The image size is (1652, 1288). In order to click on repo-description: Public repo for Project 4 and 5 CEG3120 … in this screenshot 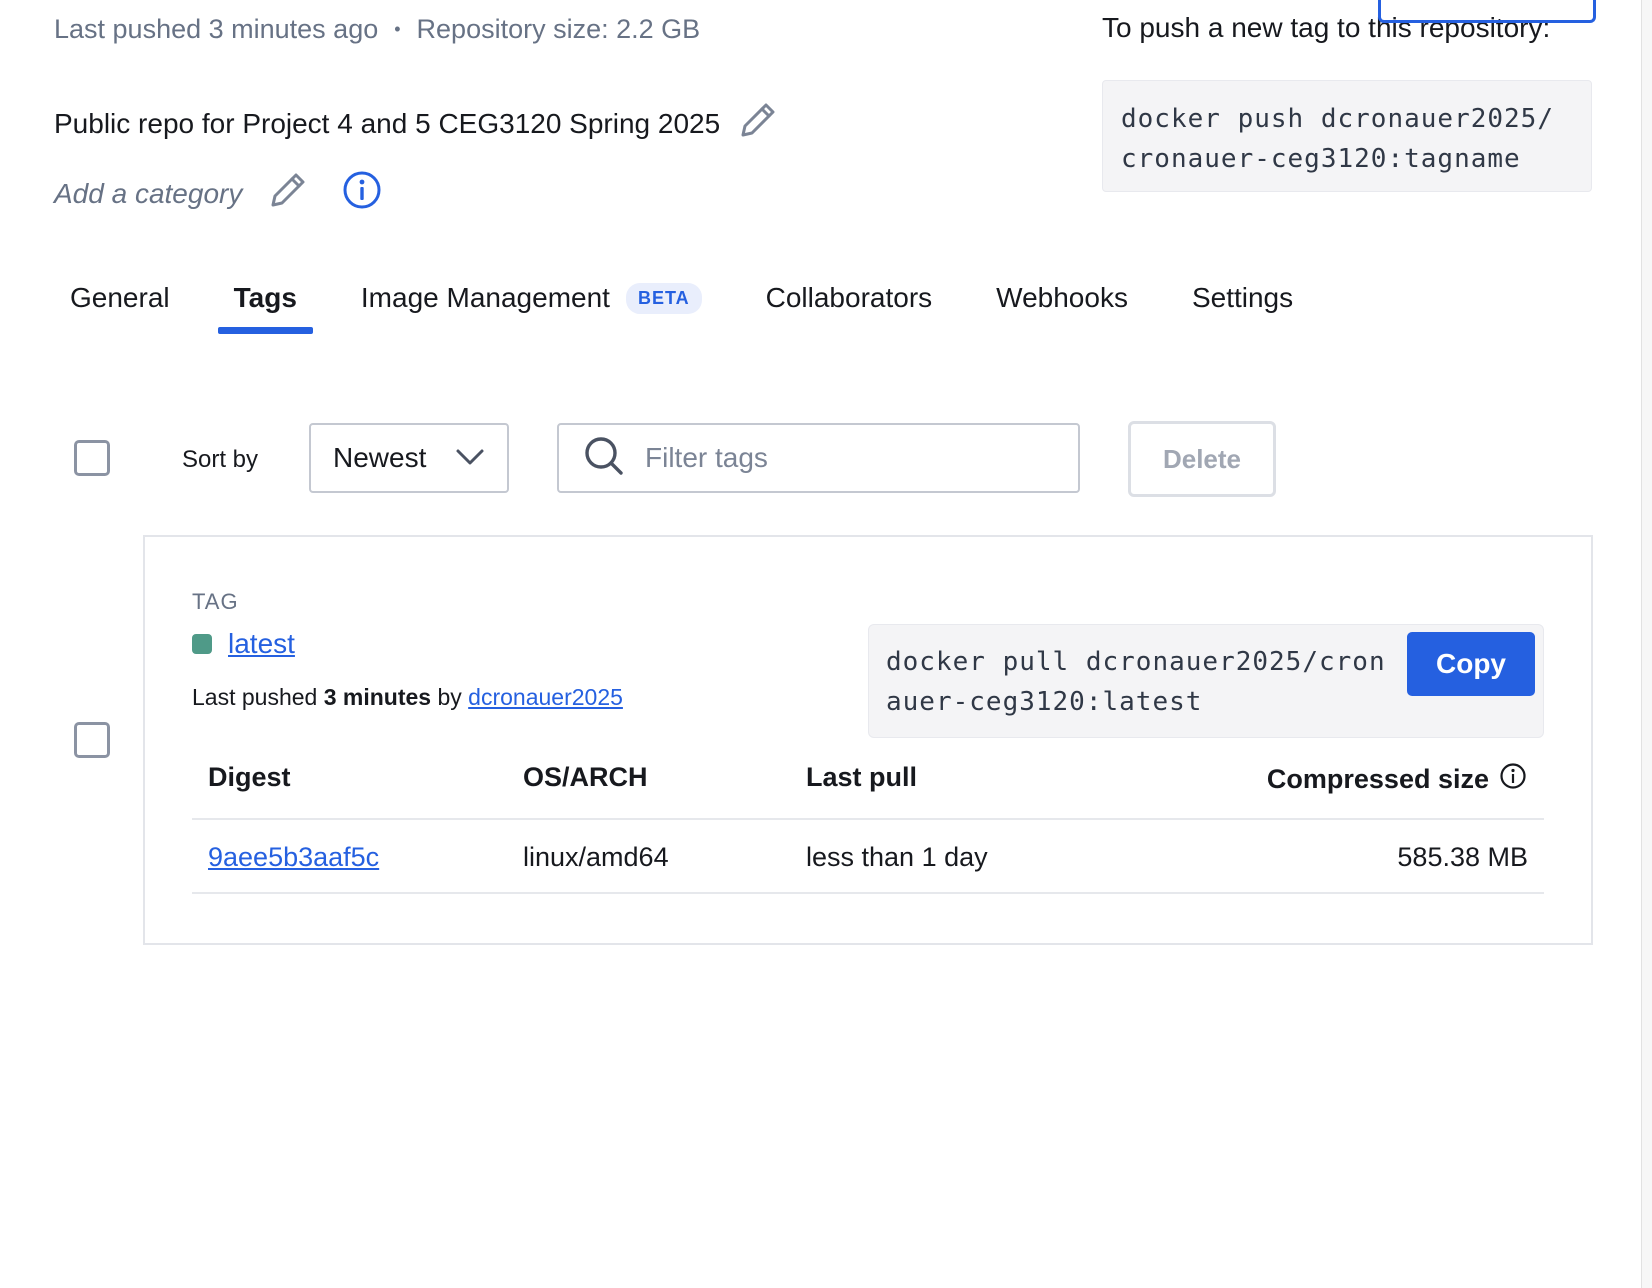, I will do `click(416, 123)`.